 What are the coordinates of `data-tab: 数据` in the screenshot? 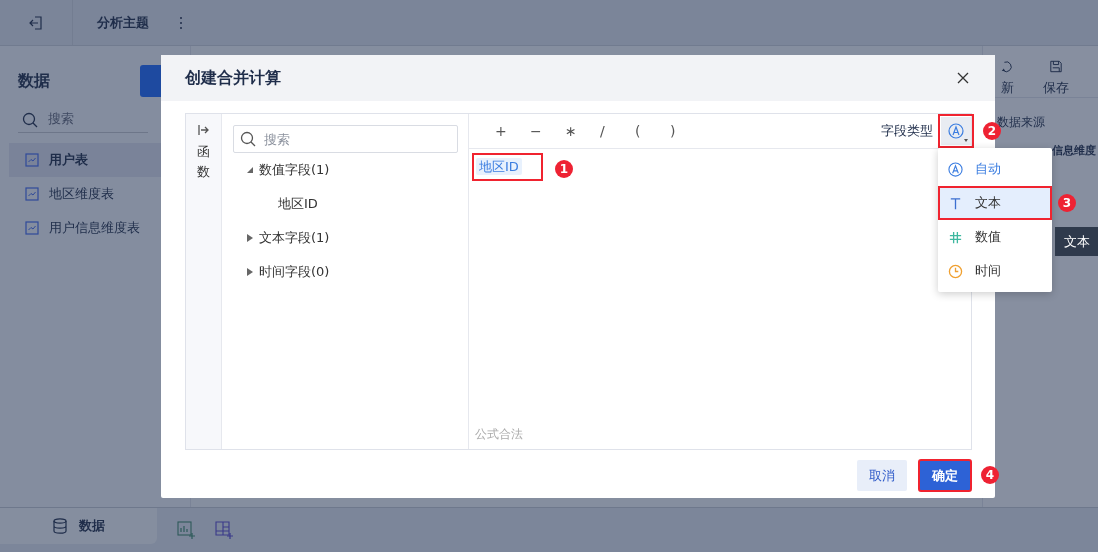 It's located at (78, 526).